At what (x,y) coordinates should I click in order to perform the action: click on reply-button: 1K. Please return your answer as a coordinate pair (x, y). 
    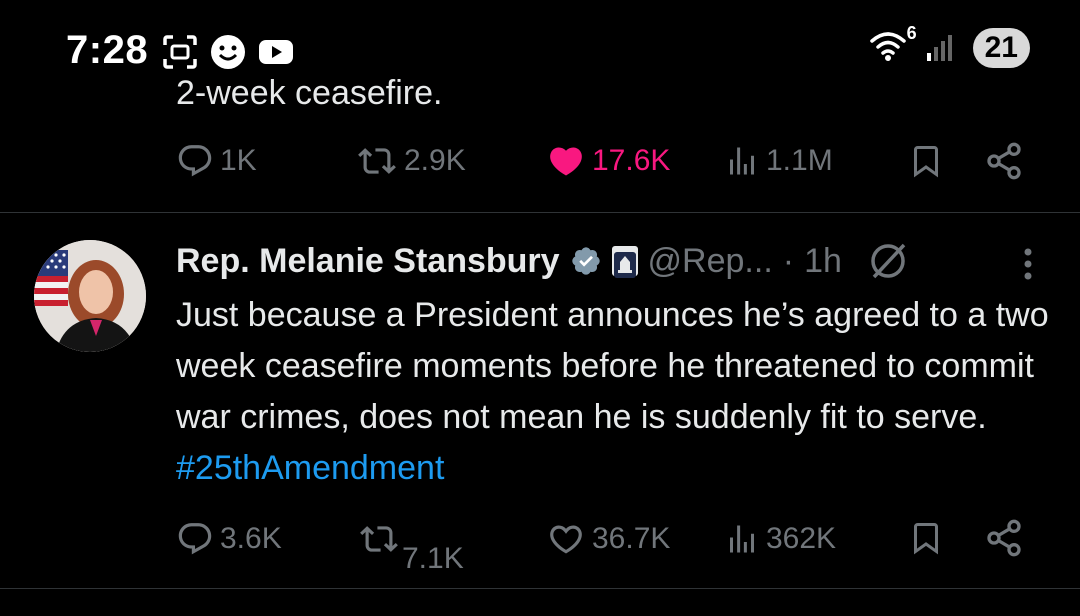
    Looking at the image, I should click on (216, 161).